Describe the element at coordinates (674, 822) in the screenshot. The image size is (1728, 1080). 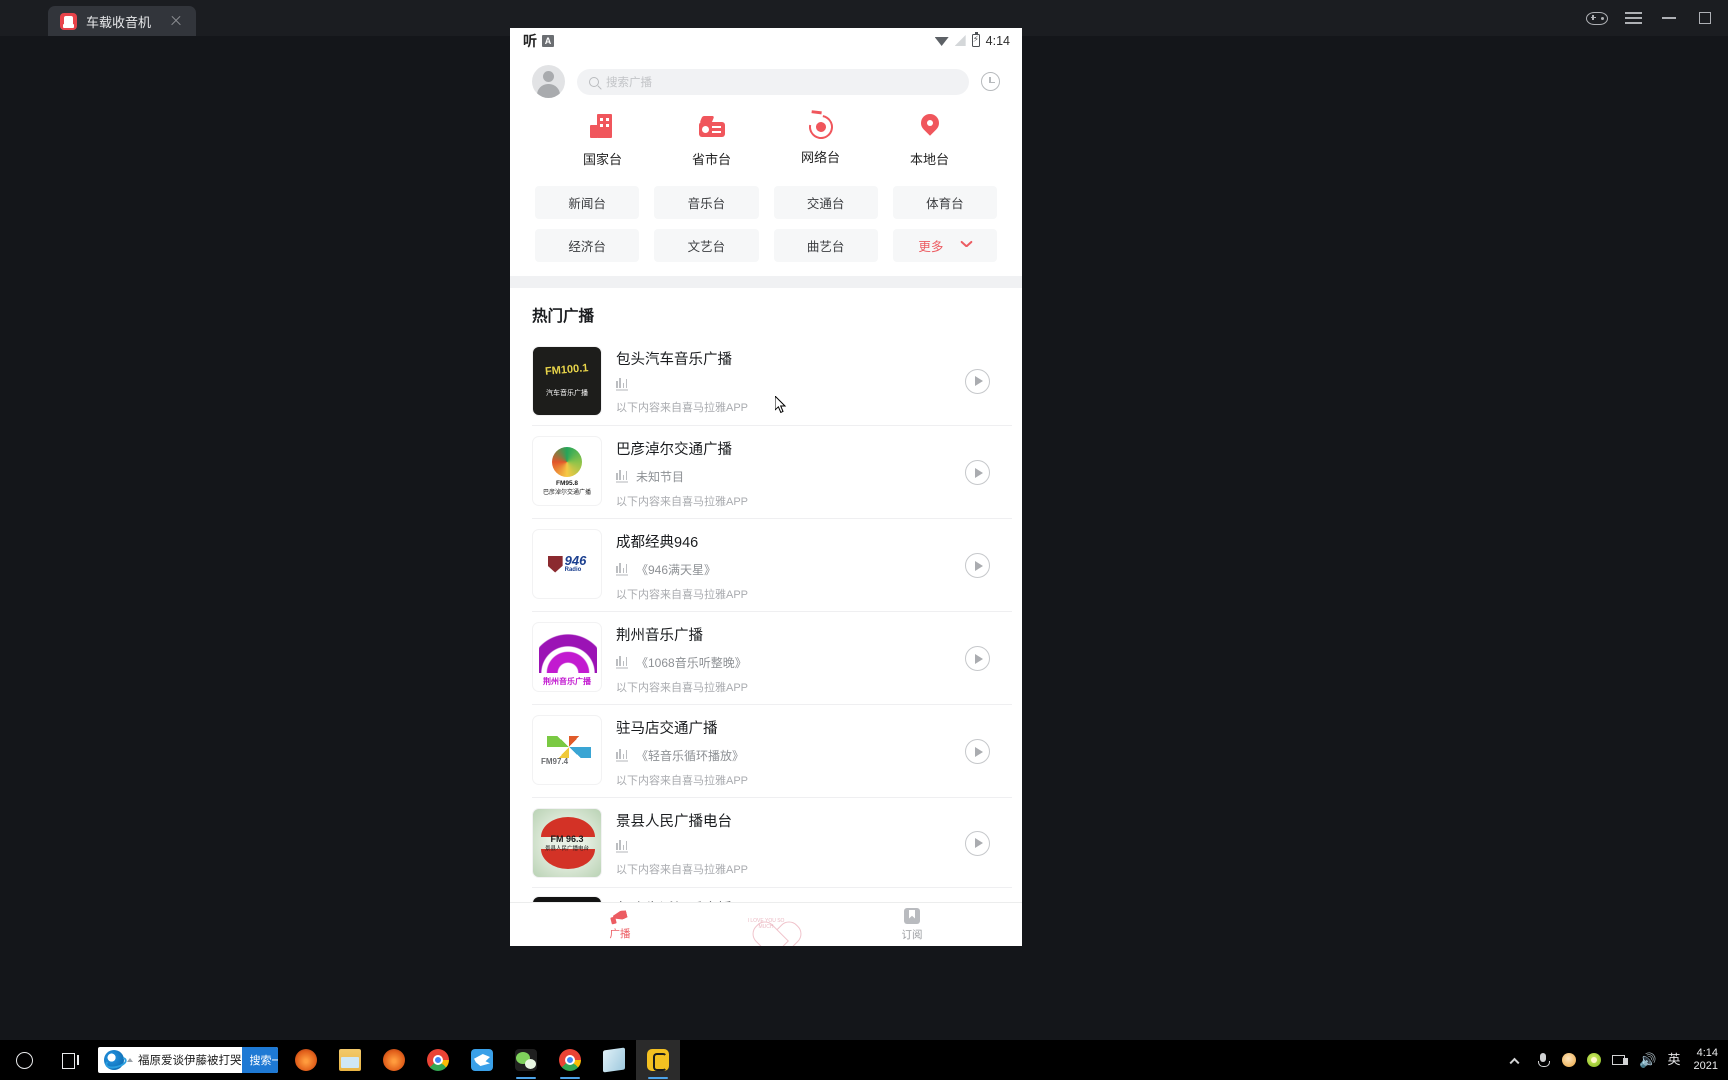
I see `station-name: 景县人民广播电台` at that location.